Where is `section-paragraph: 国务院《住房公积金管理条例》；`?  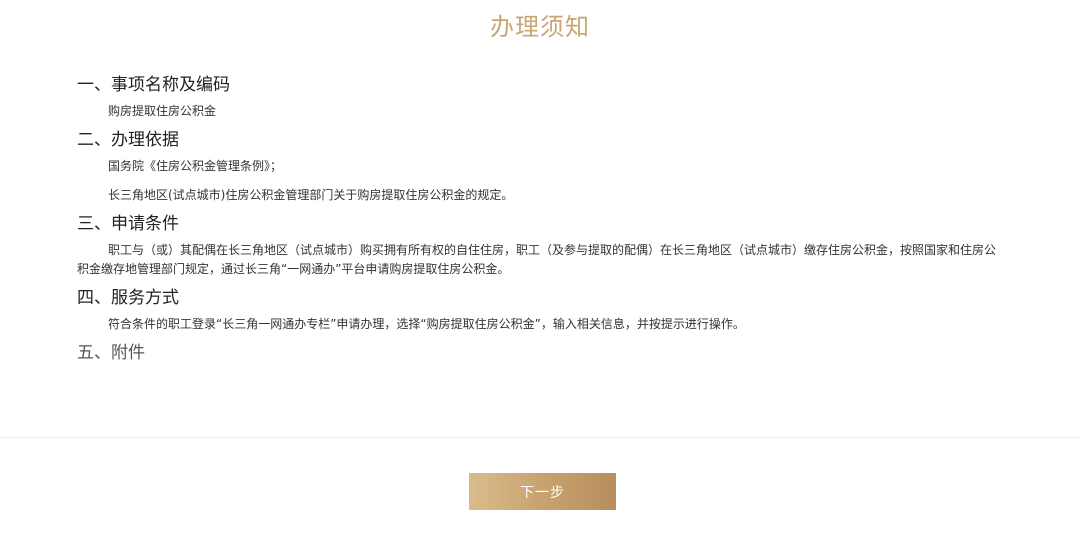 section-paragraph: 国务院《住房公积金管理条例》； is located at coordinates (195, 166).